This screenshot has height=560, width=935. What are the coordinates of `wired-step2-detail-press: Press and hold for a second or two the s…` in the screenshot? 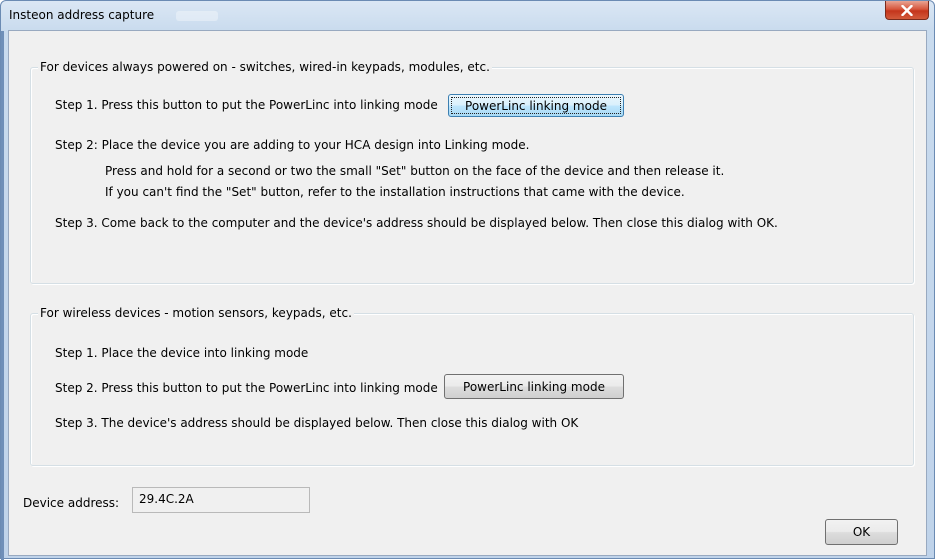 It's located at (415, 171).